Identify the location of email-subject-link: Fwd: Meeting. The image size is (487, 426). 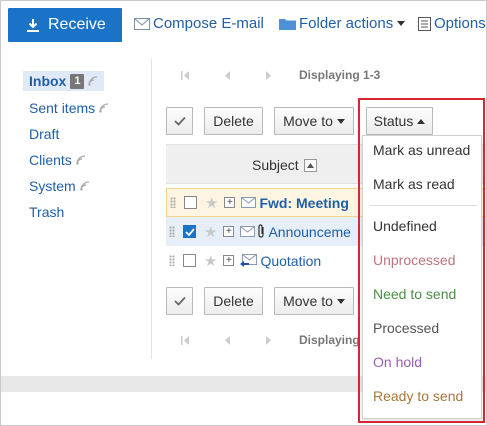
(303, 203).